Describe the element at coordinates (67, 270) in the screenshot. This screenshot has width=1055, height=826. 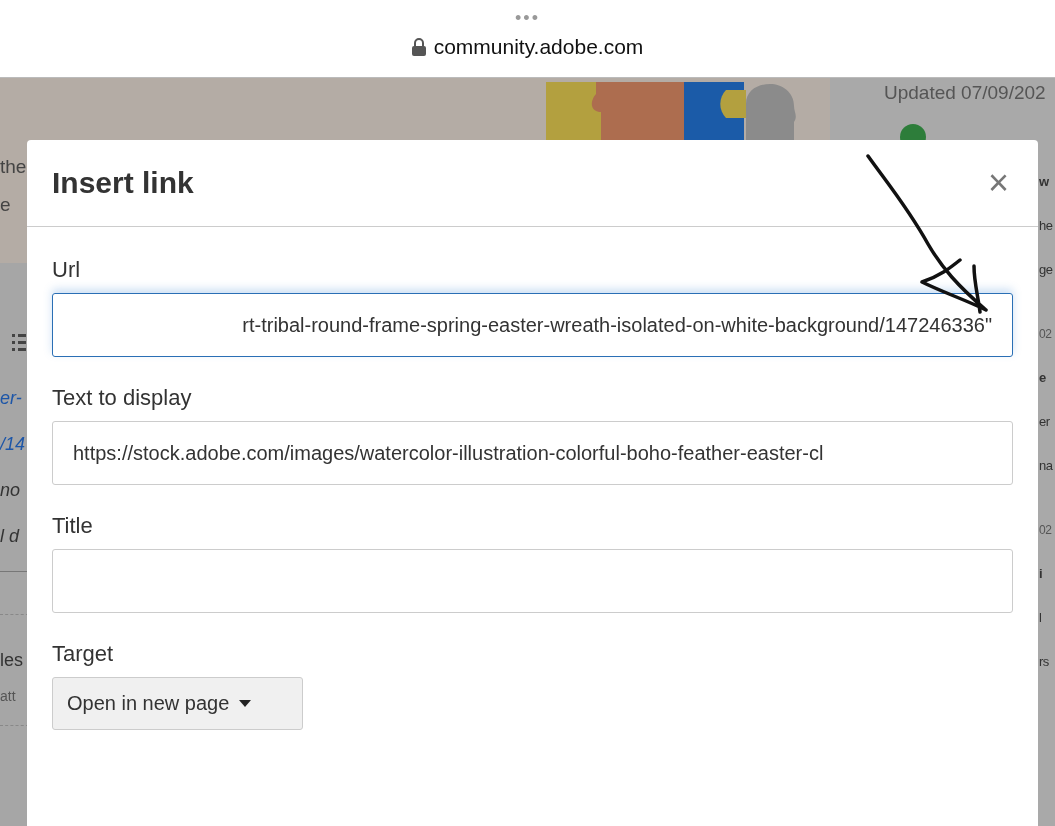
I see `field-label: Url` at that location.